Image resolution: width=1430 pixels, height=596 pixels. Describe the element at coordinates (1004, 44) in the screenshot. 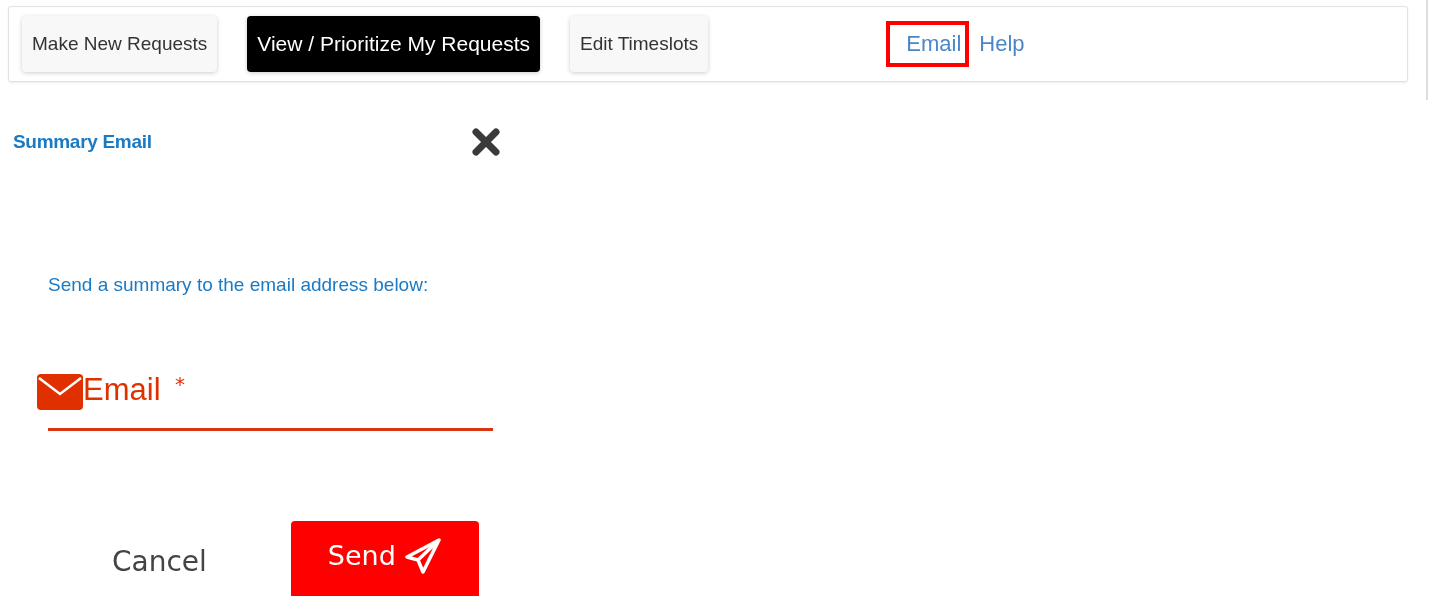

I see `nav-link: Help` at that location.